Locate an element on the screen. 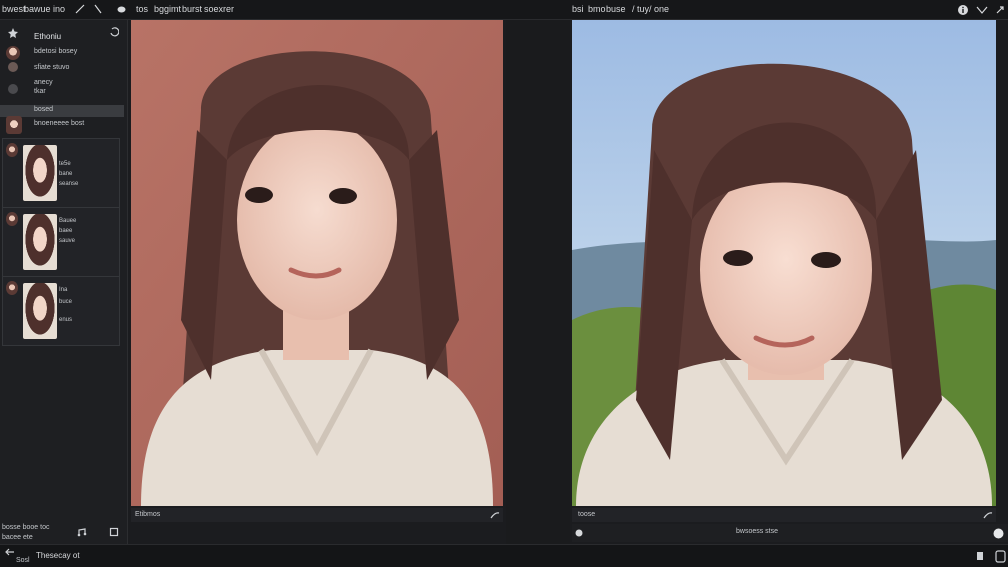 The width and height of the screenshot is (1008, 567). layer-label: sfiate stuvo is located at coordinates (52, 67).